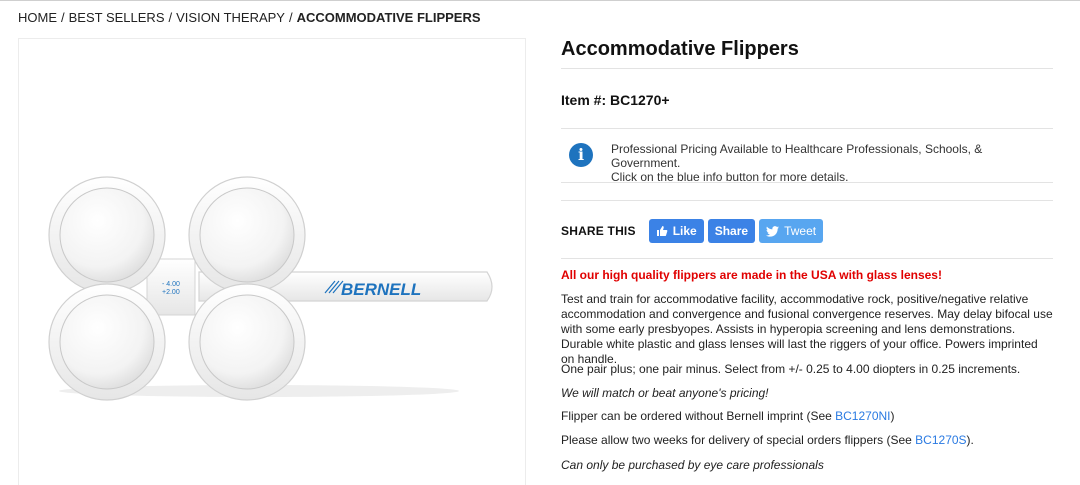 This screenshot has width=1080, height=485. What do you see at coordinates (581, 155) in the screenshot?
I see `info-icon: i` at bounding box center [581, 155].